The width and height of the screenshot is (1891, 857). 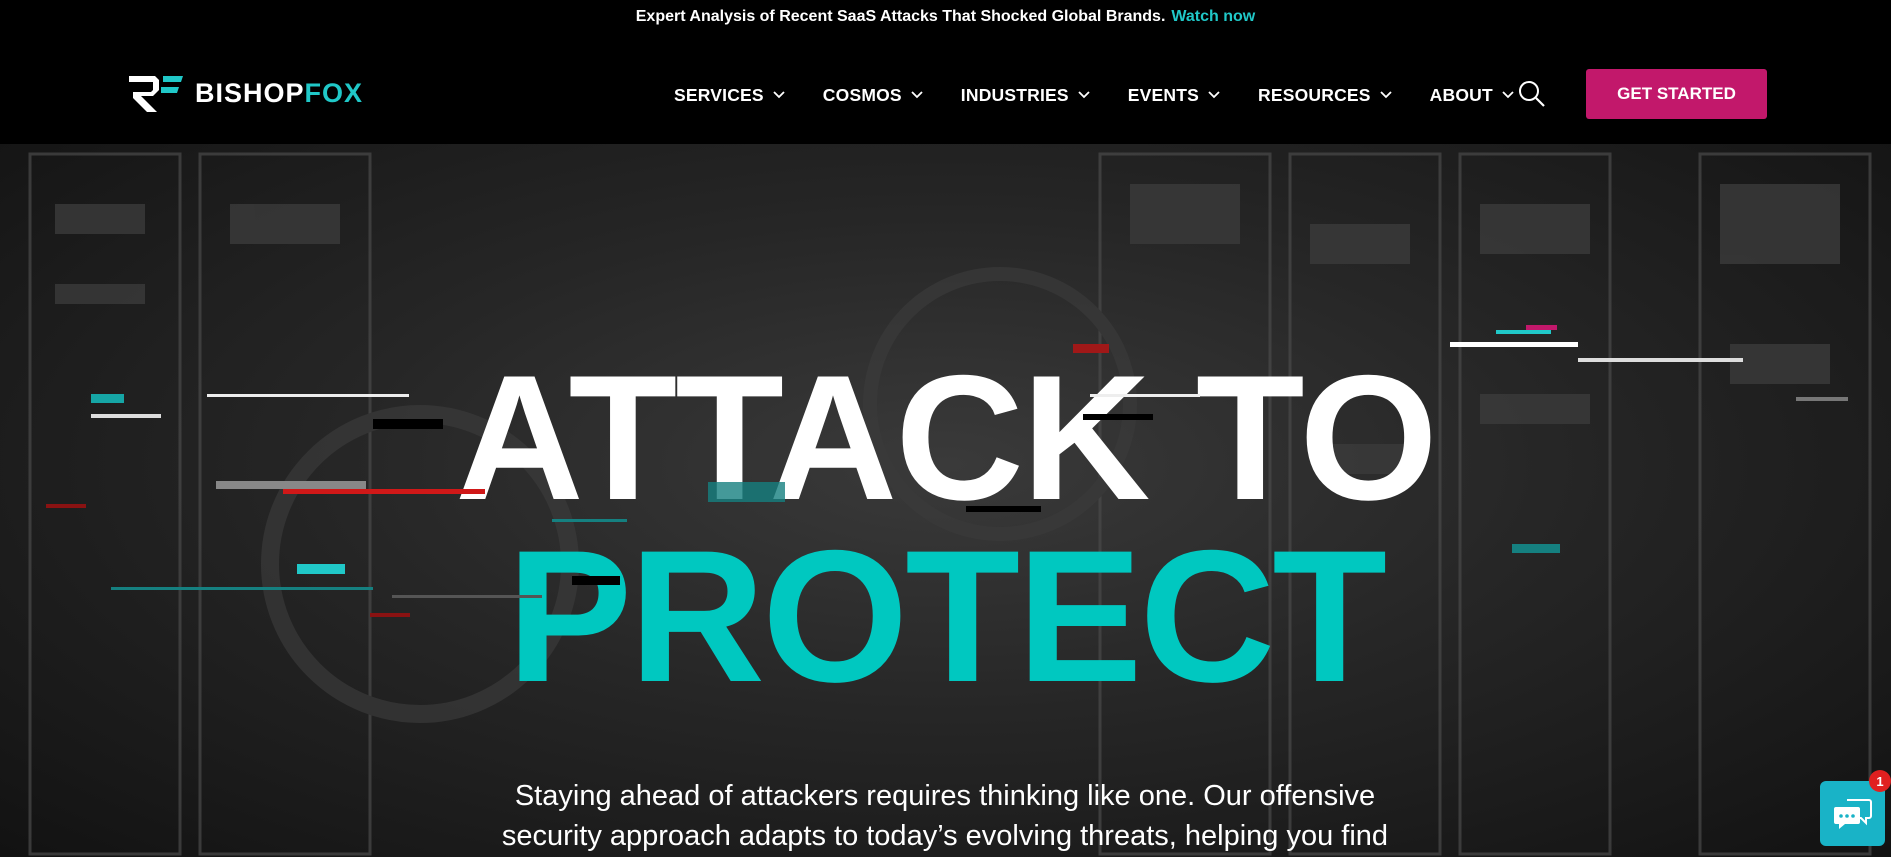 I want to click on search-button, so click(x=1532, y=94).